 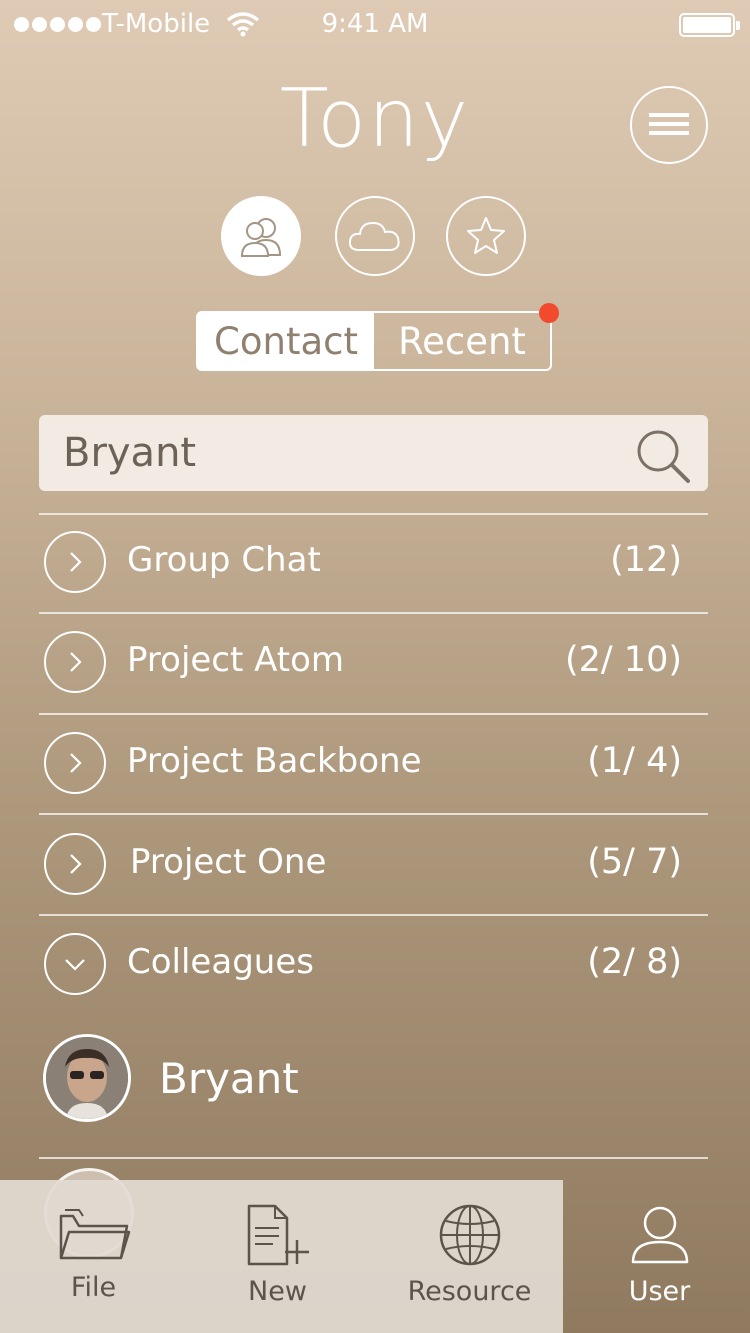 I want to click on group-label: Project Atom, so click(x=236, y=660).